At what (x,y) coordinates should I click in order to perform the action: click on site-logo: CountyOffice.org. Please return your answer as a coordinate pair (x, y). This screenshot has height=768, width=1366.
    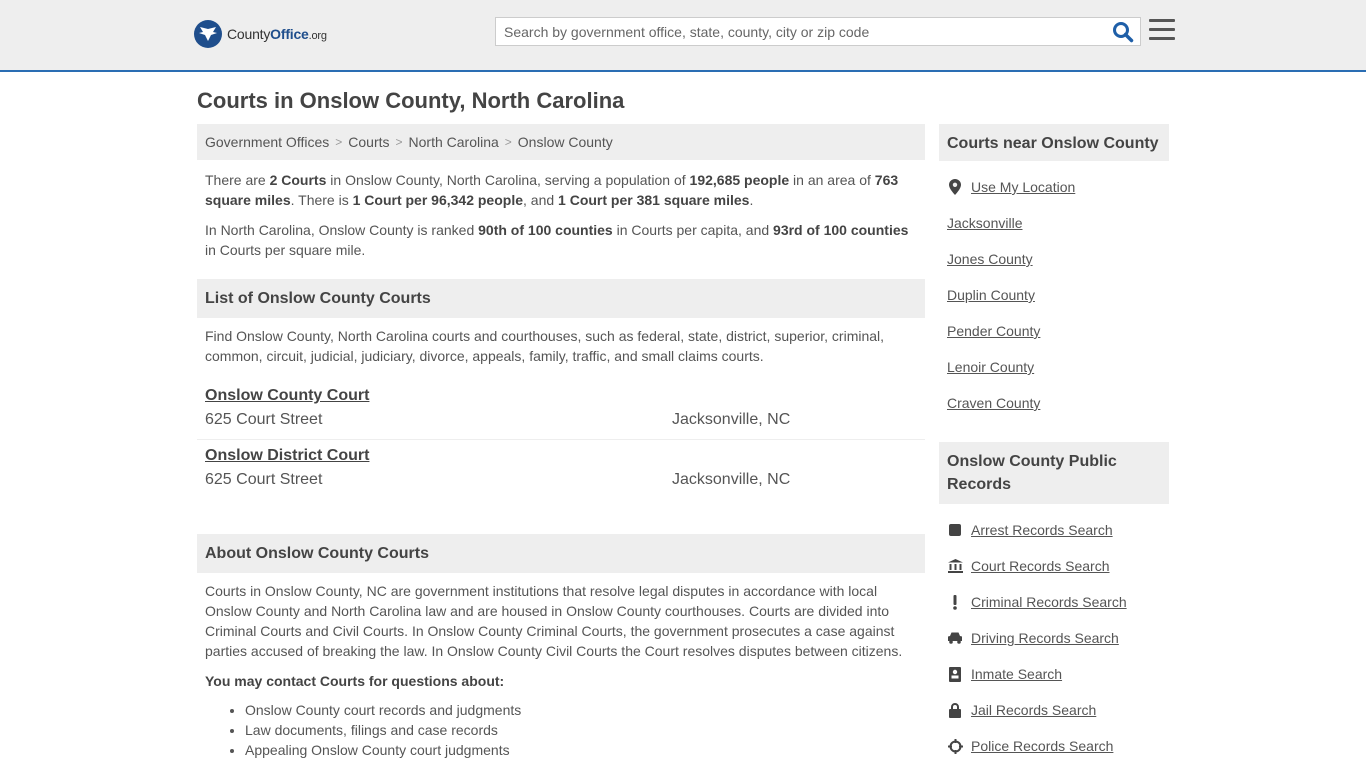
    Looking at the image, I should click on (260, 34).